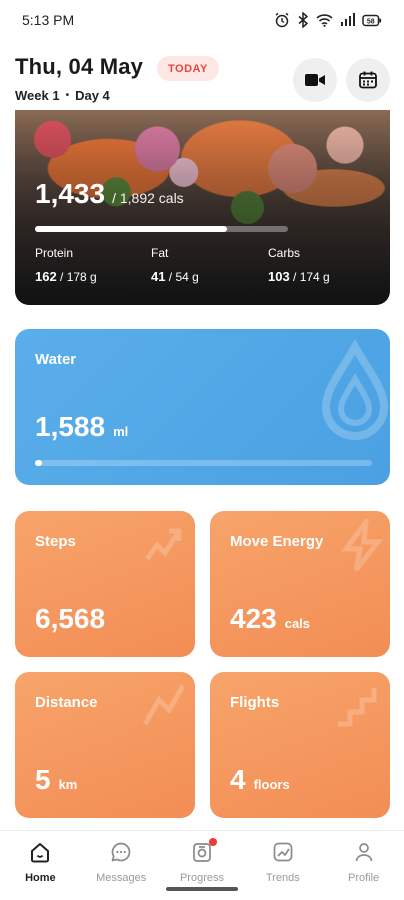  What do you see at coordinates (164, 705) in the screenshot?
I see `route-icon` at bounding box center [164, 705].